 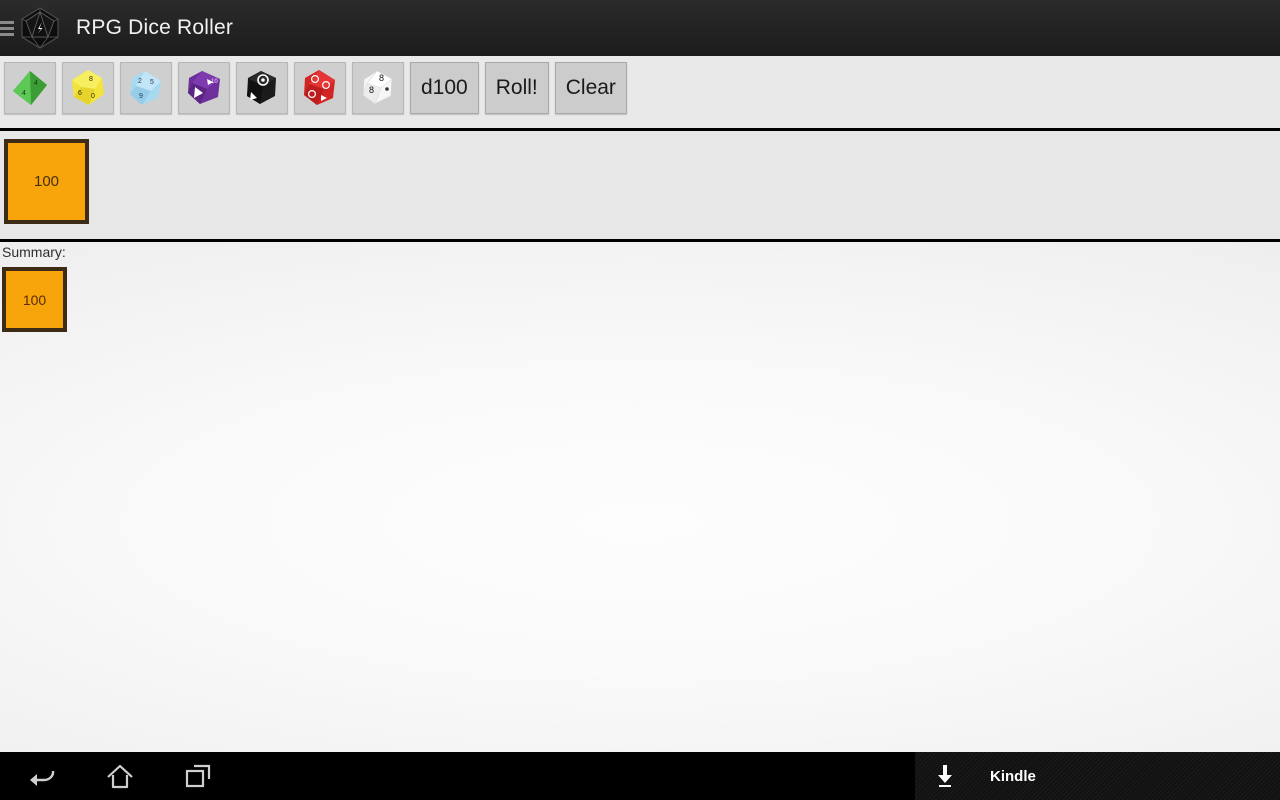 I want to click on yellow-d8-die-icon: 8 6 0, so click(x=88, y=88).